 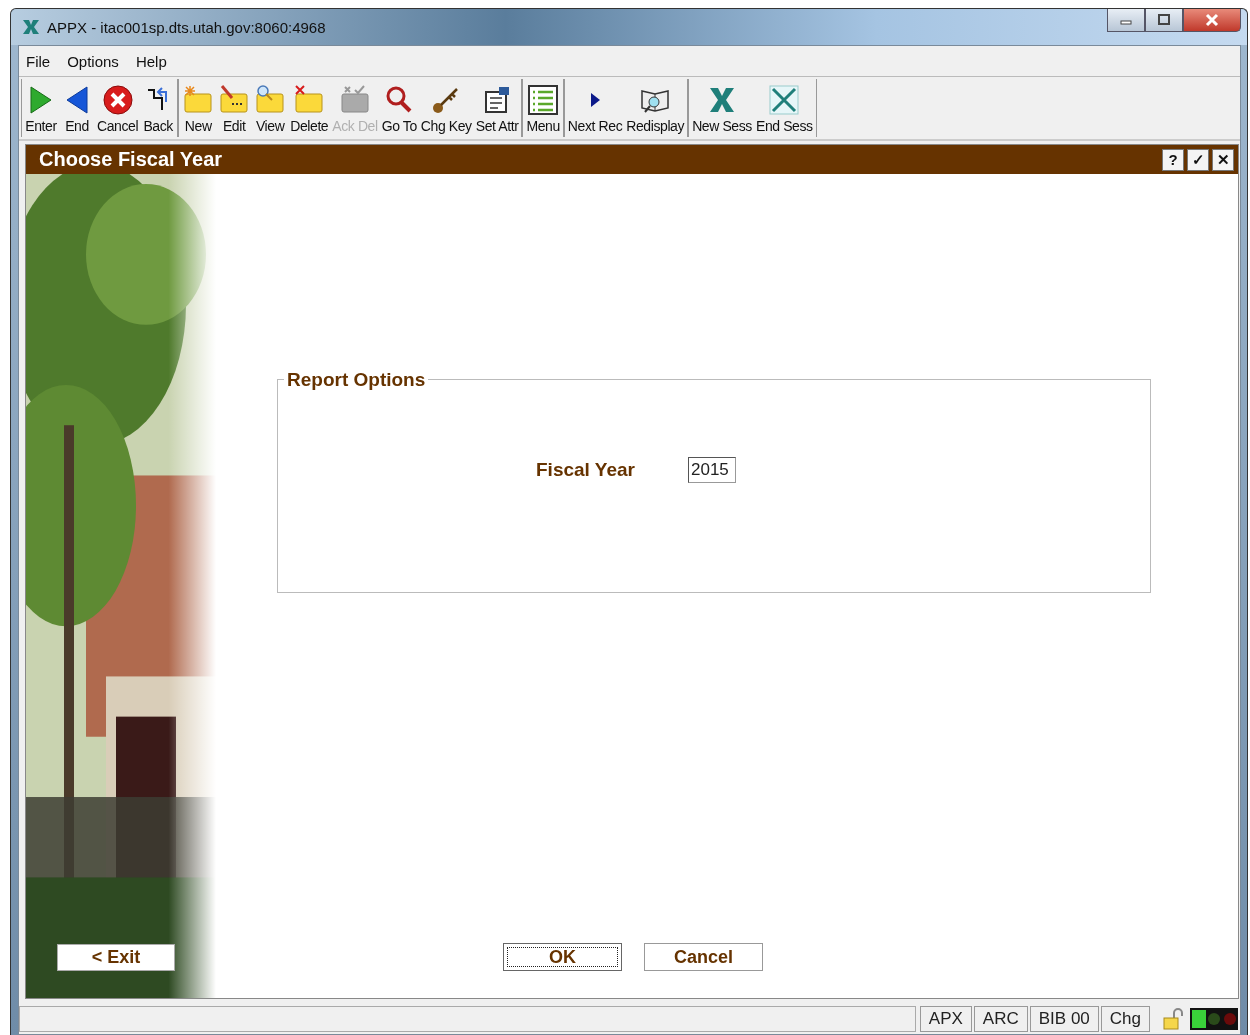 I want to click on toolbar-button: Menu, so click(x=543, y=108).